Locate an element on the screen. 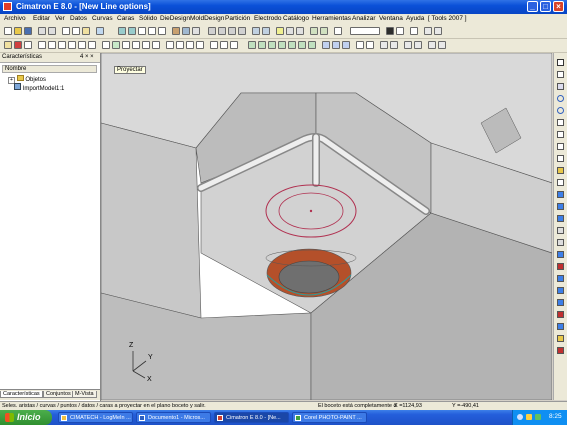 This screenshot has width=567, height=425. ellipse-icon is located at coordinates (106, 45).